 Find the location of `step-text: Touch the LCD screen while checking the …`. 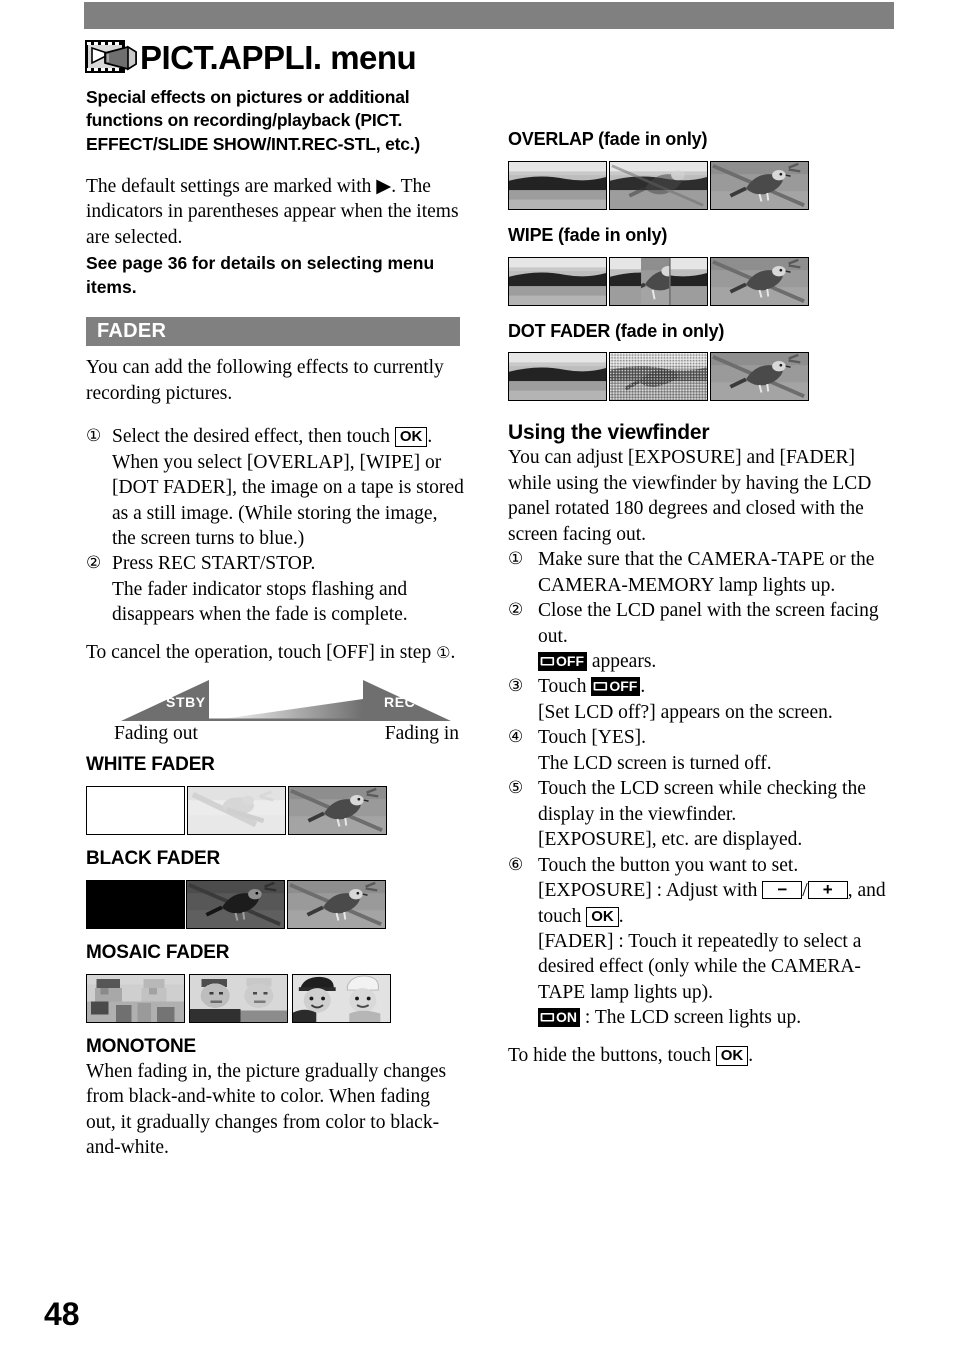

step-text: Touch the LCD screen while checking the … is located at coordinates (702, 801).